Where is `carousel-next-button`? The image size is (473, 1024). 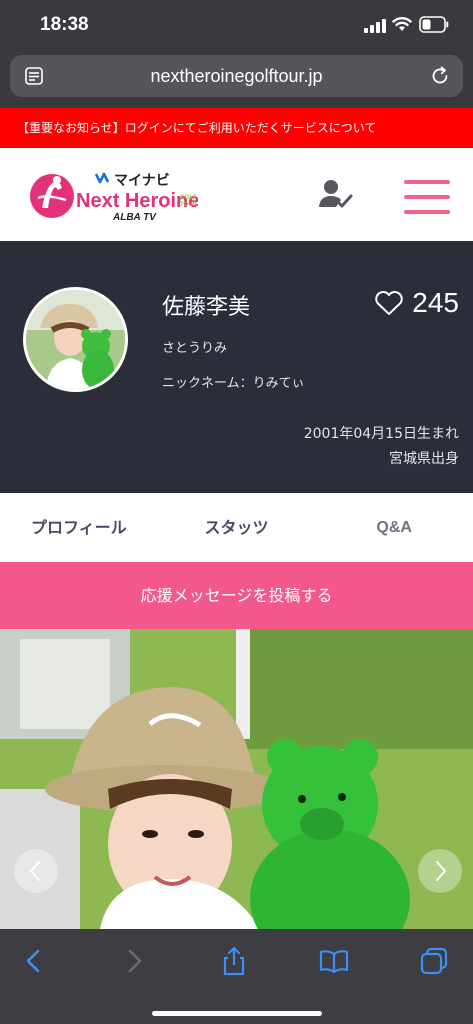 carousel-next-button is located at coordinates (440, 871).